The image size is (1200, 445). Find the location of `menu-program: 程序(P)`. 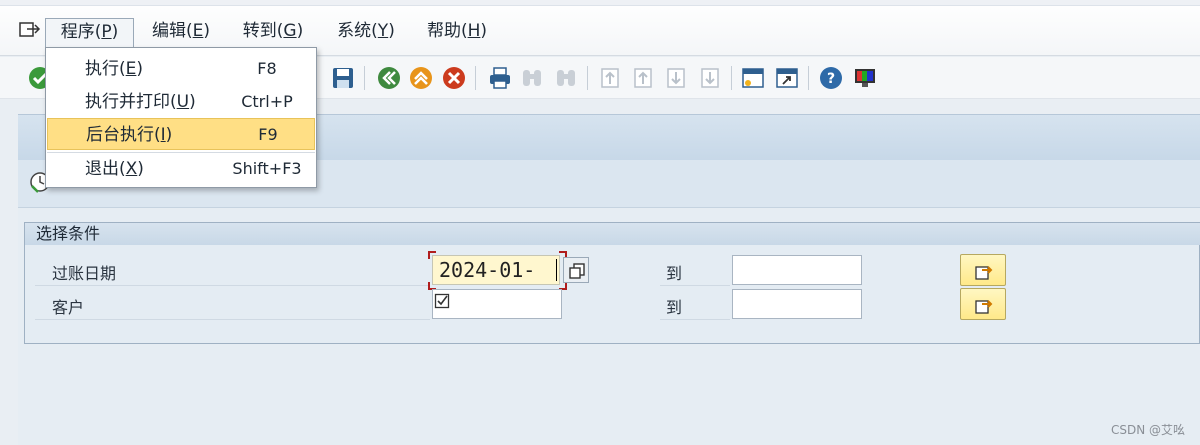

menu-program: 程序(P) is located at coordinates (89, 32).